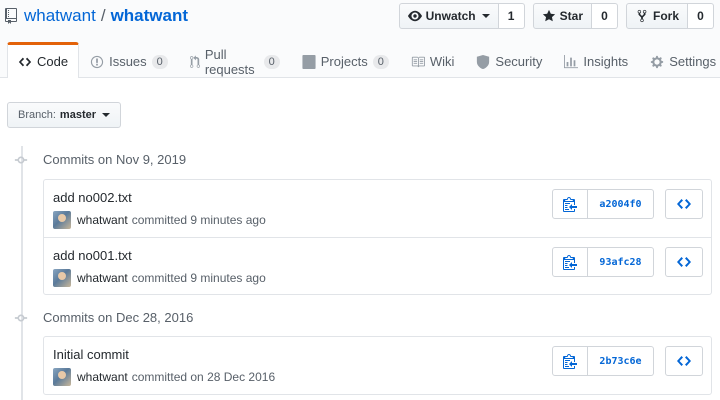 This screenshot has height=400, width=720. What do you see at coordinates (11, 16) in the screenshot?
I see `repo-icon` at bounding box center [11, 16].